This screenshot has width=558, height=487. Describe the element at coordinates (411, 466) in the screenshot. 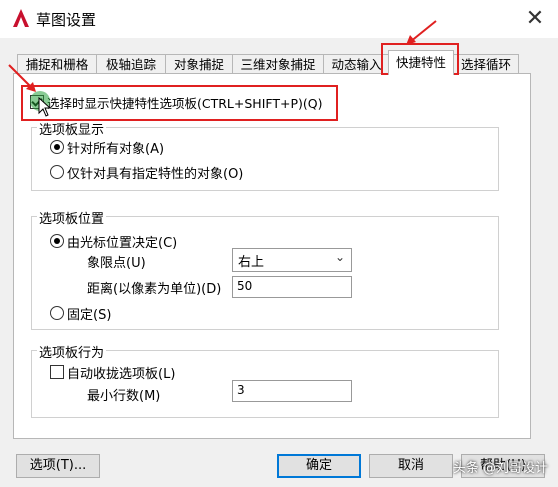

I see `cancel-button: 取消` at that location.